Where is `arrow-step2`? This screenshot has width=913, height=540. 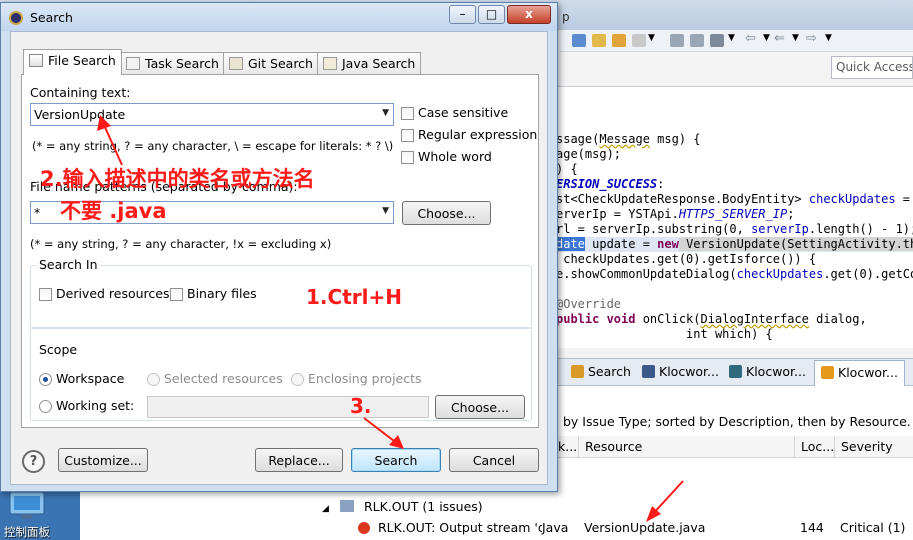 arrow-step2 is located at coordinates (113, 145).